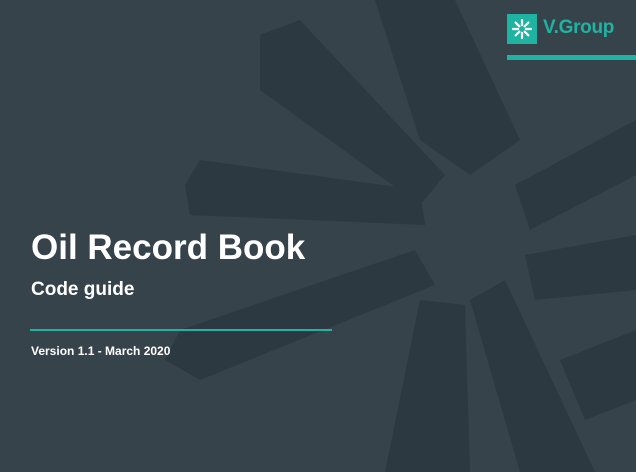  What do you see at coordinates (181, 330) in the screenshot?
I see `title-divider` at bounding box center [181, 330].